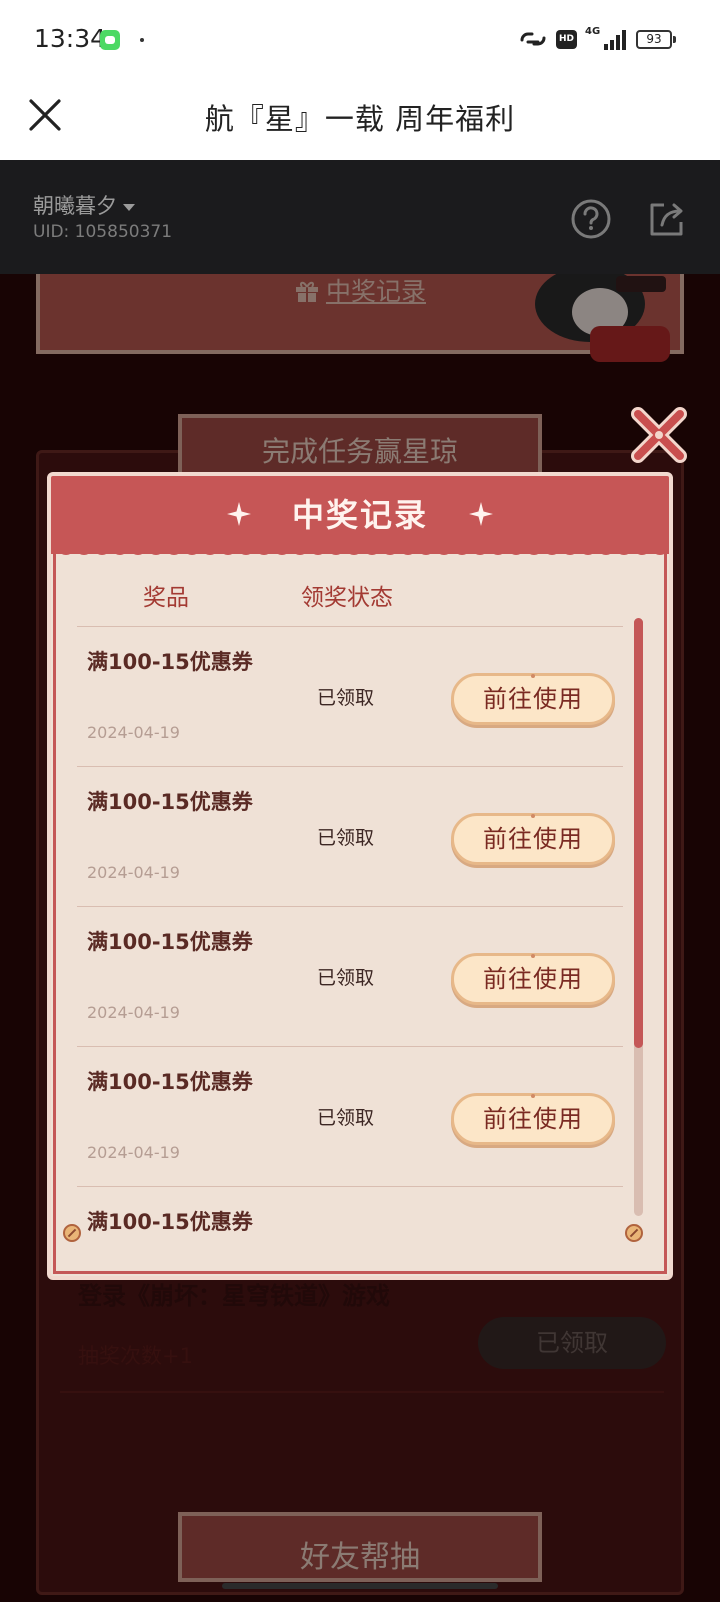  I want to click on account-switcher: 朝曦暮夕, so click(84, 205).